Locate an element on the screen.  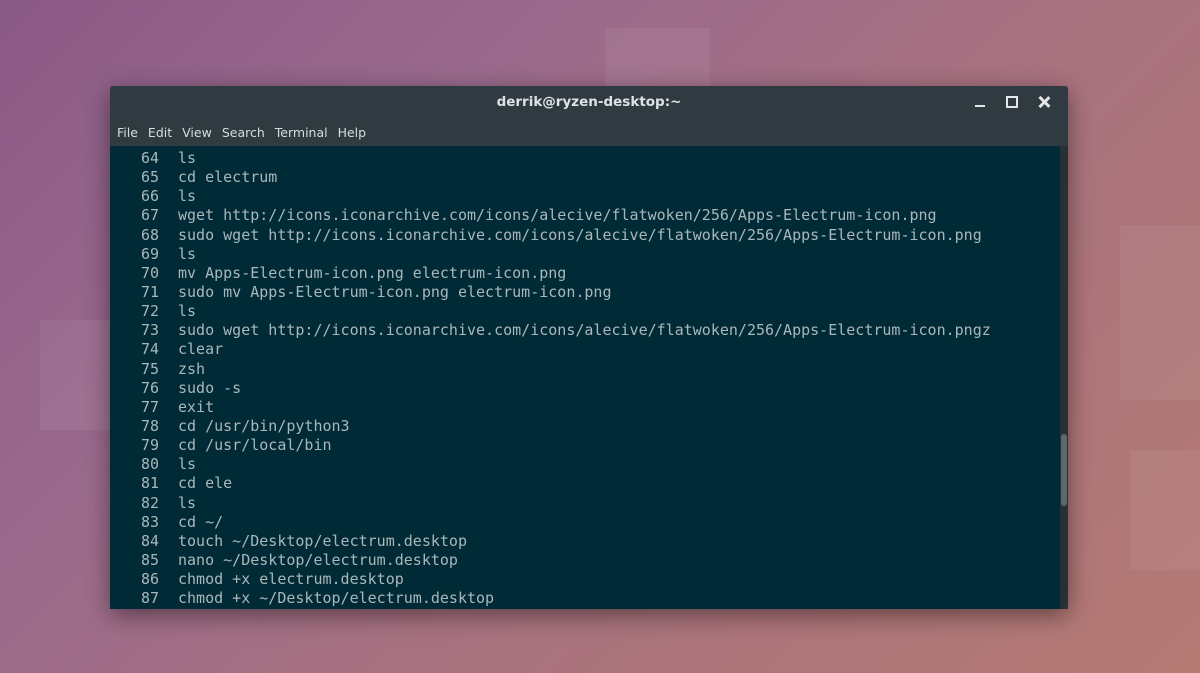
menu-file: File is located at coordinates (127, 132).